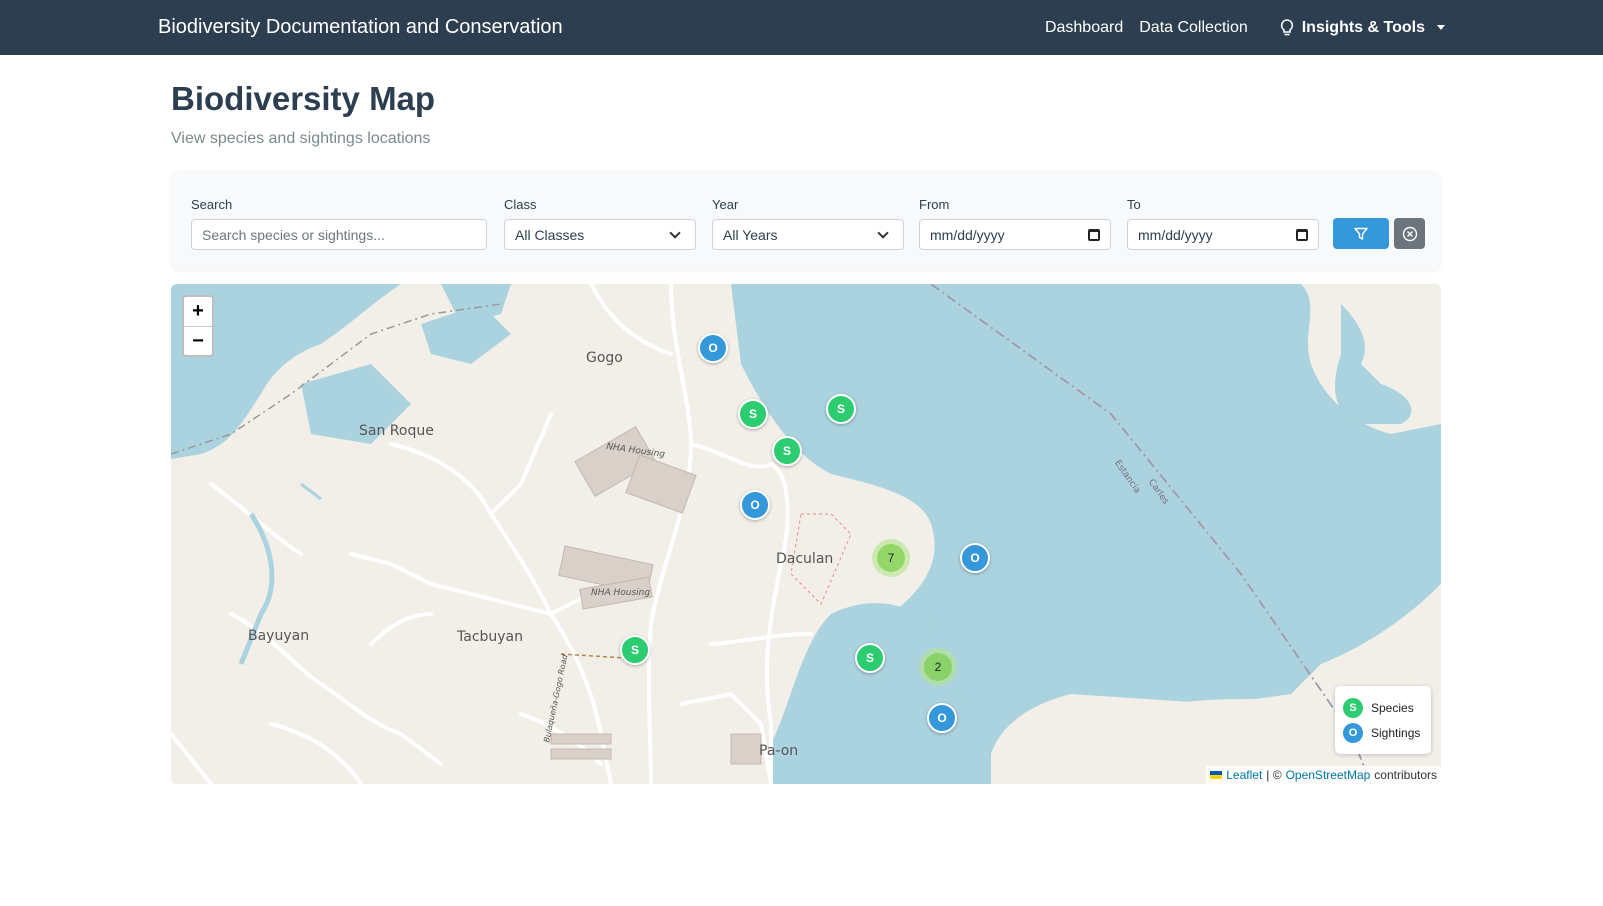 This screenshot has width=1603, height=906. I want to click on map-place-label: San Roque, so click(396, 431).